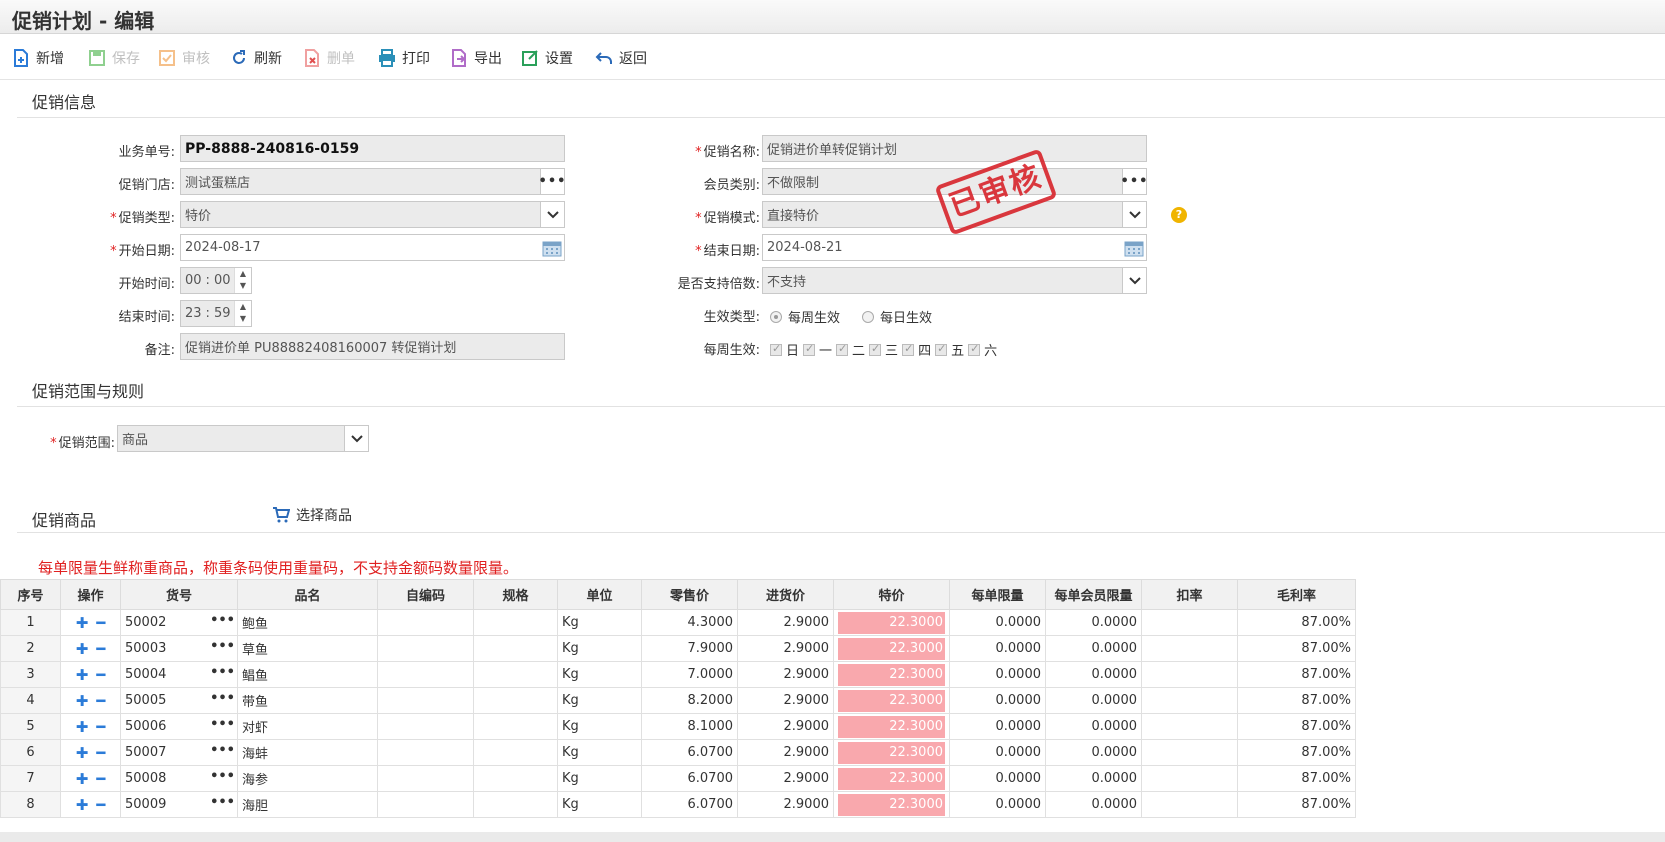 The image size is (1665, 842). What do you see at coordinates (547, 58) in the screenshot?
I see `settings-button: 设置` at bounding box center [547, 58].